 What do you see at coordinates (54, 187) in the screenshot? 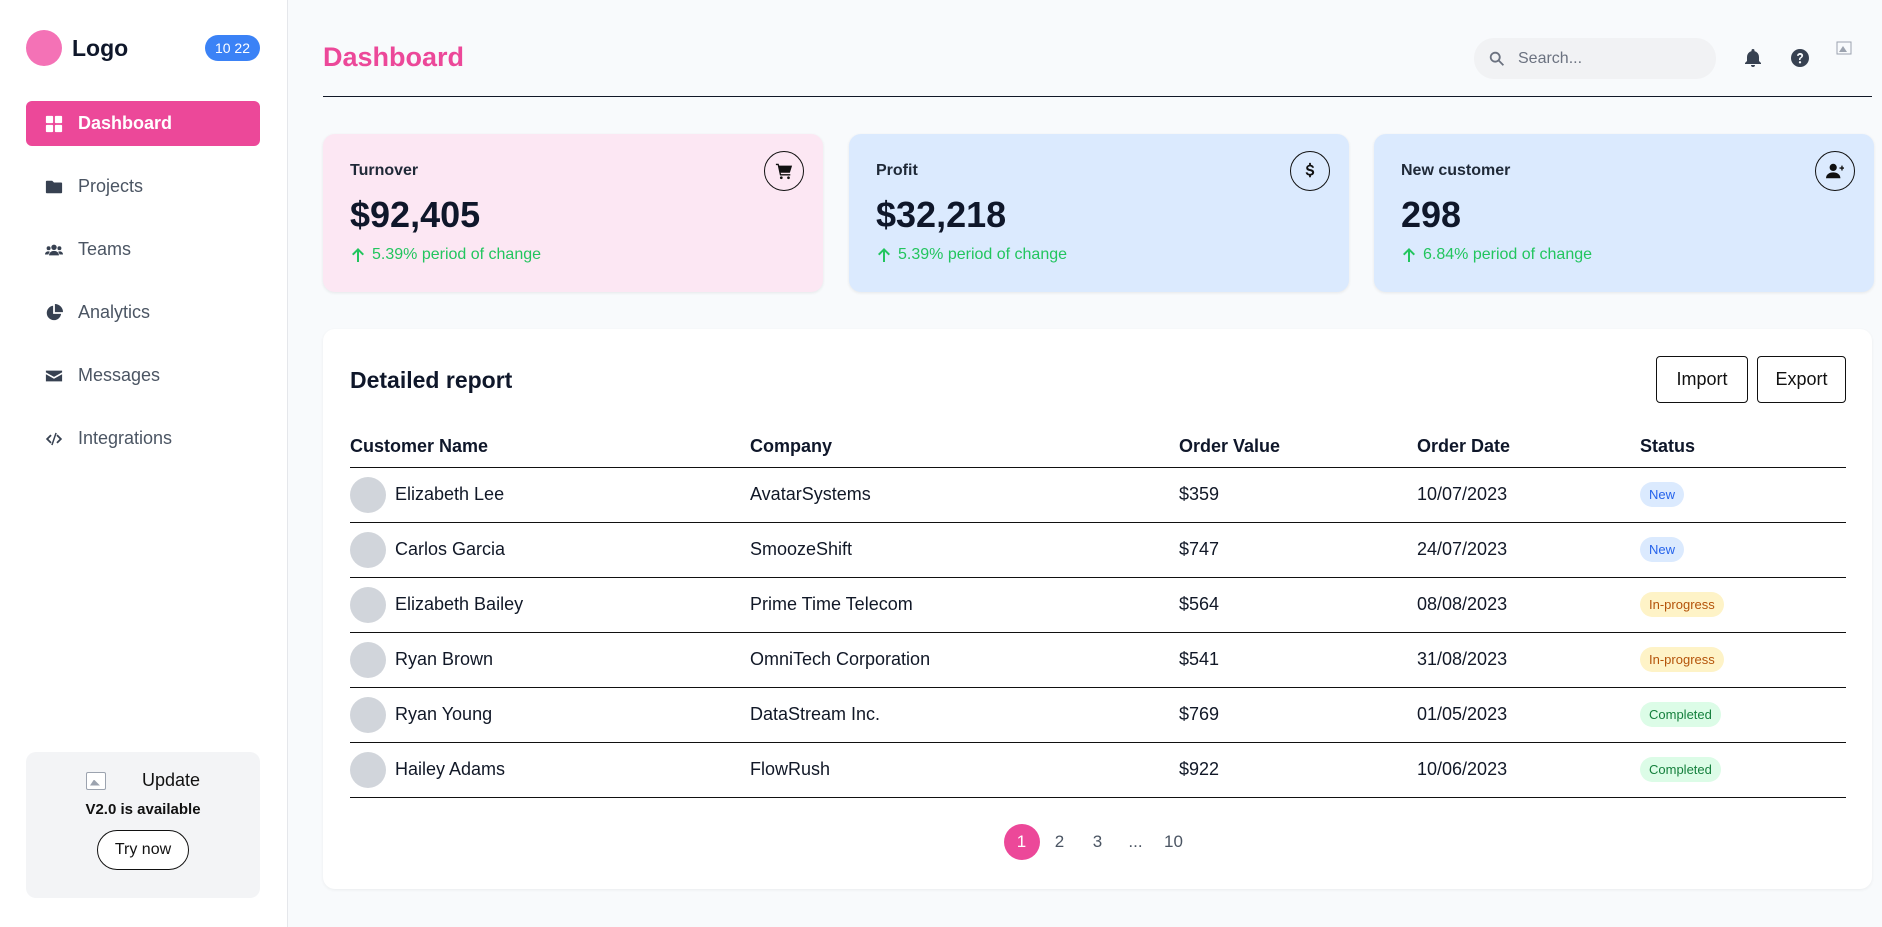
I see `folder-icon` at bounding box center [54, 187].